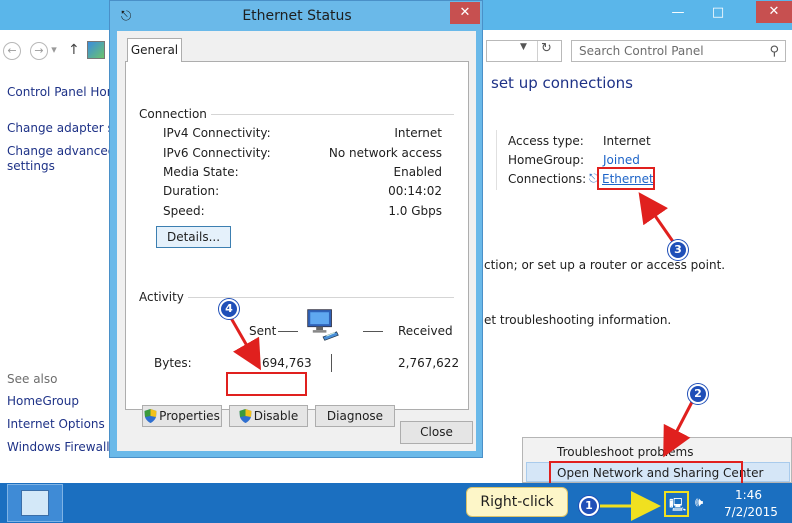  What do you see at coordinates (229, 309) in the screenshot?
I see `step-4-badge: 4` at bounding box center [229, 309].